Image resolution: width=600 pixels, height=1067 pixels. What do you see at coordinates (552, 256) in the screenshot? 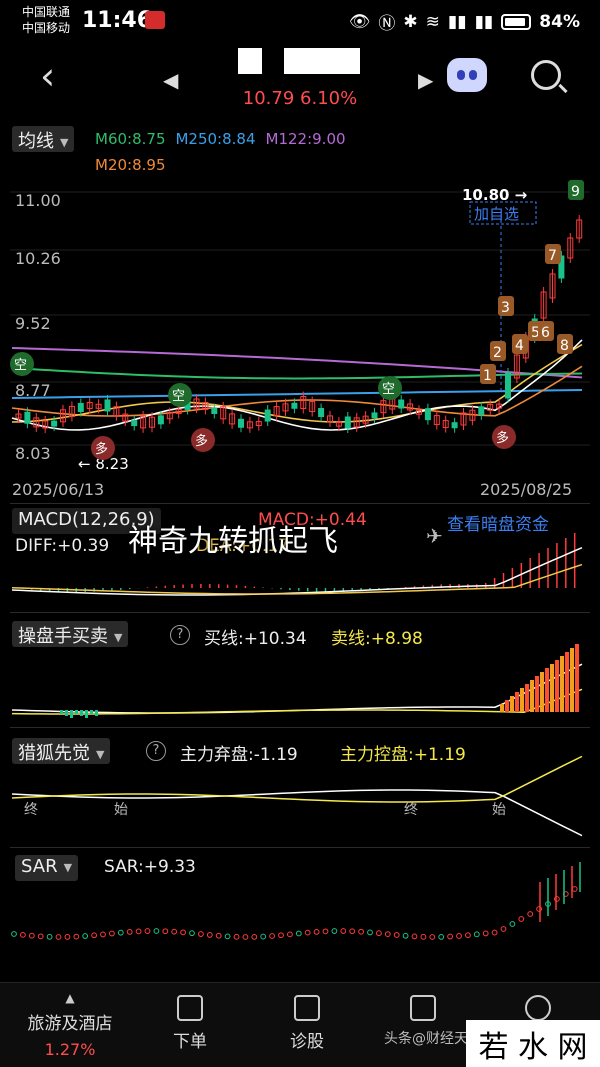
I see `count-label: 7` at bounding box center [552, 256].